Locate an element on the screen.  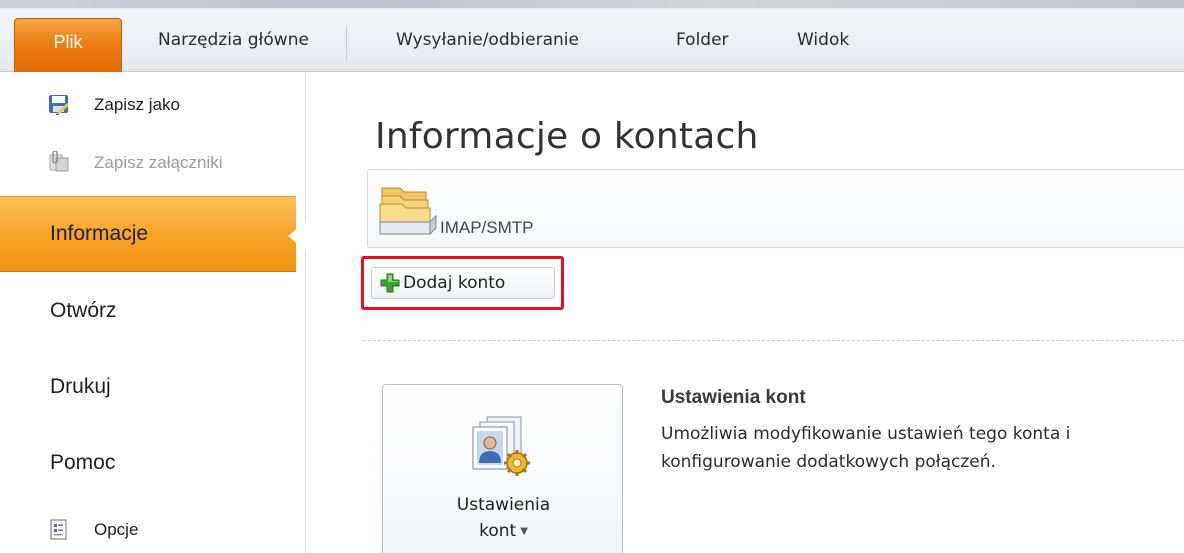
account-settings-icon is located at coordinates (501, 446).